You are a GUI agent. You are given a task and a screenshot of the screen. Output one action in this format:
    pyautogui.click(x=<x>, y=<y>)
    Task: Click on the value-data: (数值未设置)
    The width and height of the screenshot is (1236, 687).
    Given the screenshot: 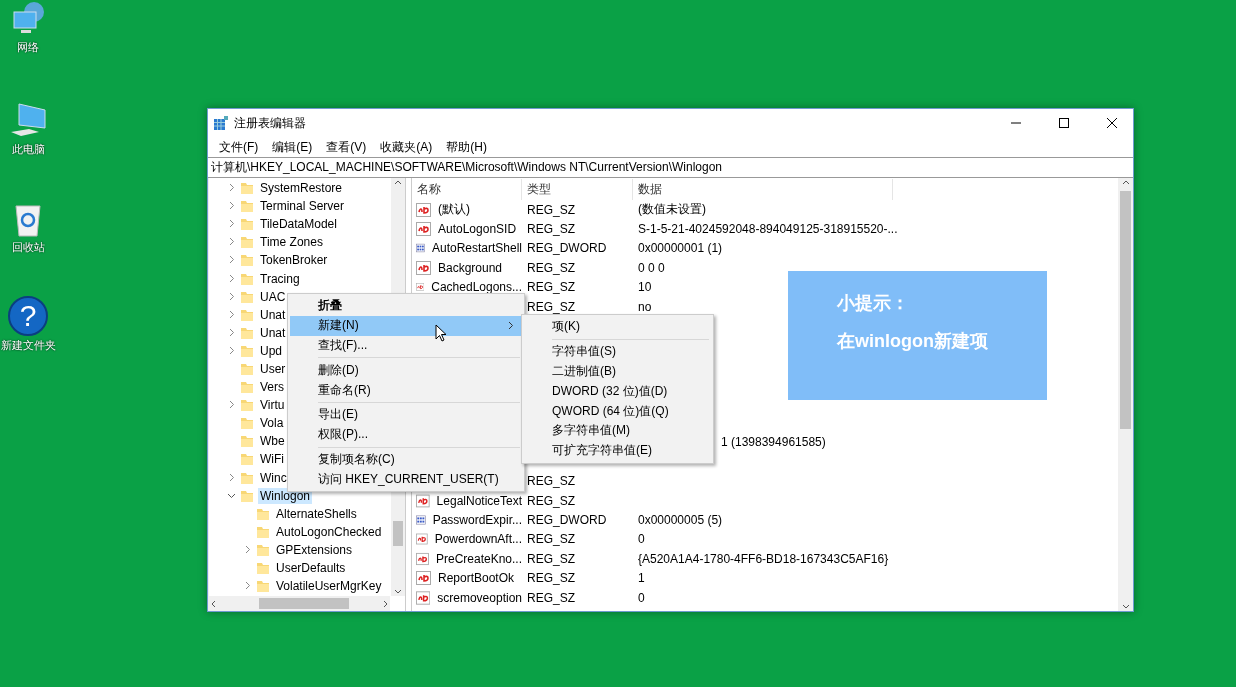 What is the action you would take?
    pyautogui.click(x=671, y=210)
    